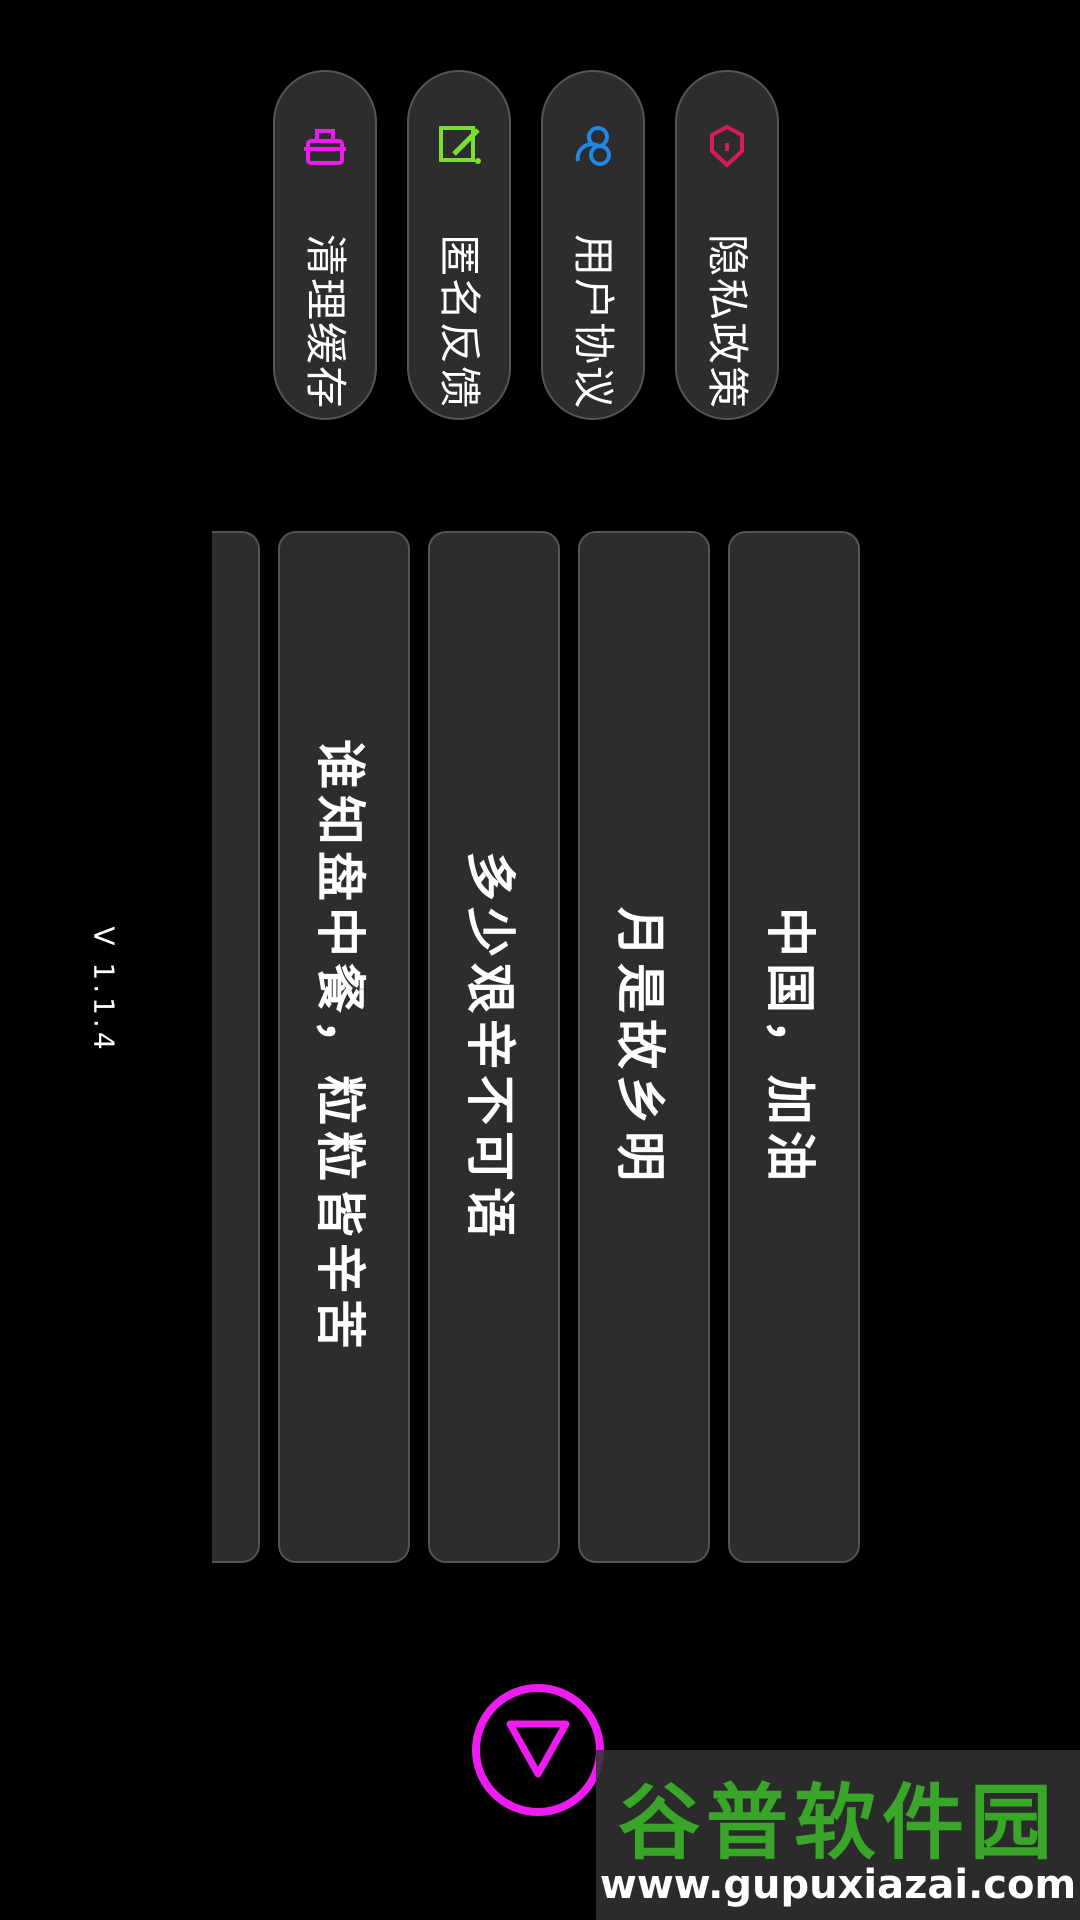  I want to click on anonymous-feedback-button: 匿名反馈, so click(459, 245).